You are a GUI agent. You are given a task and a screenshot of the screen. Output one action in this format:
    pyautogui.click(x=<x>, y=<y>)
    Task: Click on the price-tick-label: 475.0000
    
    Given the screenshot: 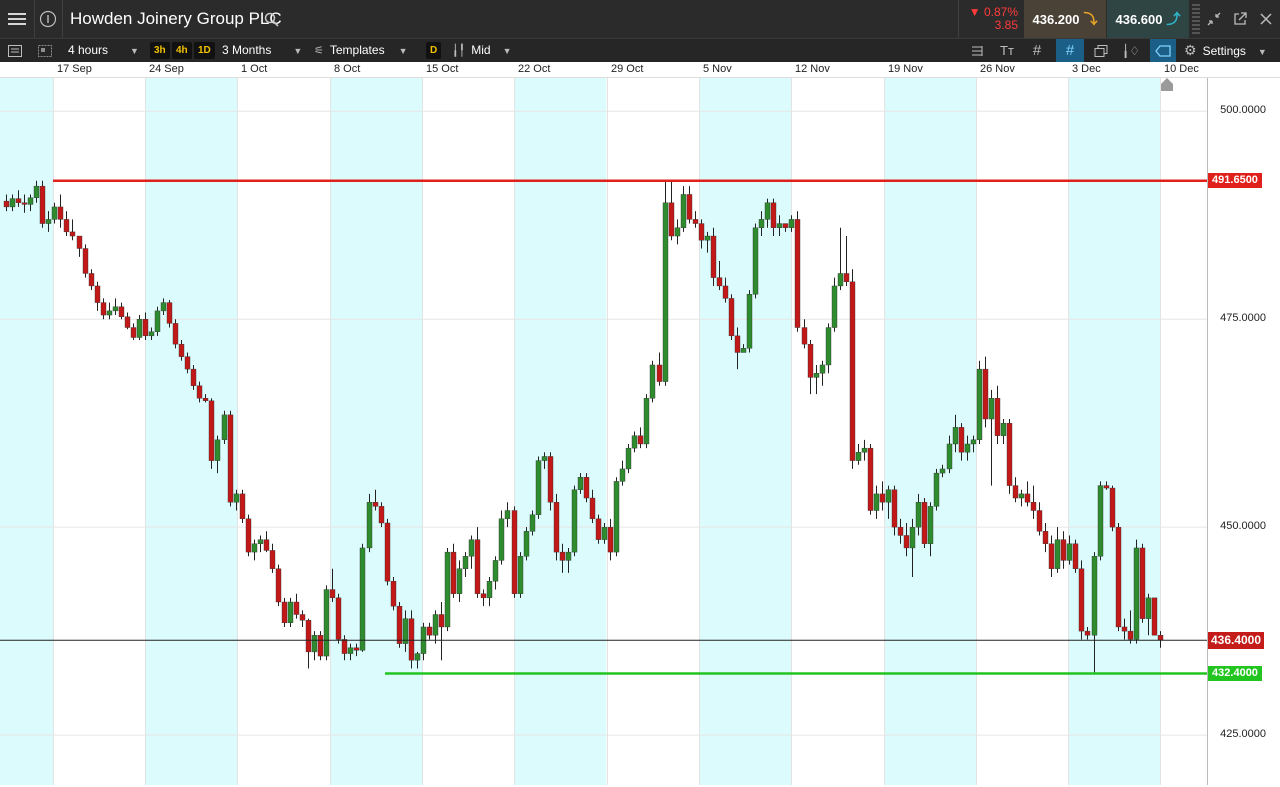 What is the action you would take?
    pyautogui.click(x=1243, y=318)
    